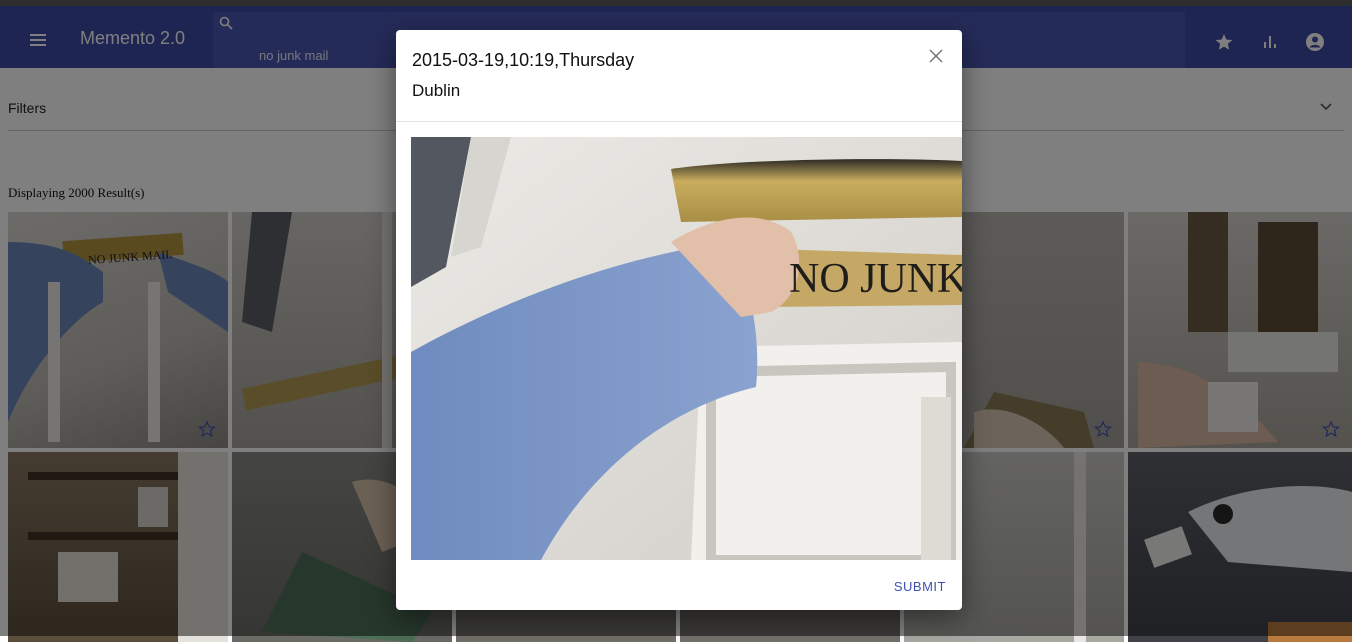 Image resolution: width=1352 pixels, height=642 pixels. What do you see at coordinates (679, 121) in the screenshot?
I see `dialog-divider` at bounding box center [679, 121].